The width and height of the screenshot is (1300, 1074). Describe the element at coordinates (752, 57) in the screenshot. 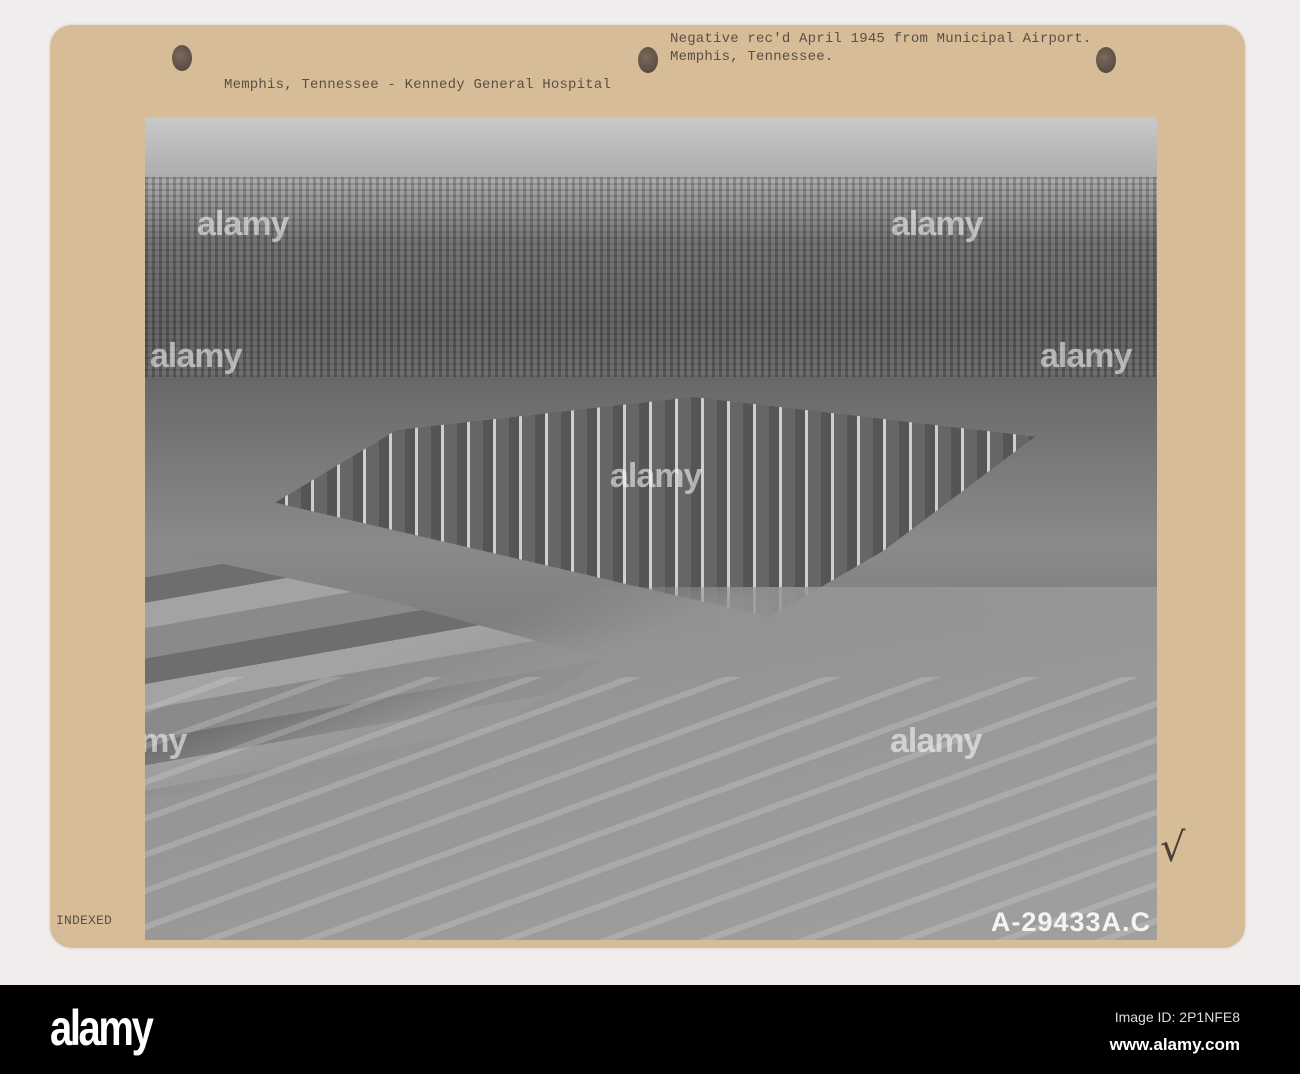

I see `note-line-2: Memphis, Tennessee.` at that location.